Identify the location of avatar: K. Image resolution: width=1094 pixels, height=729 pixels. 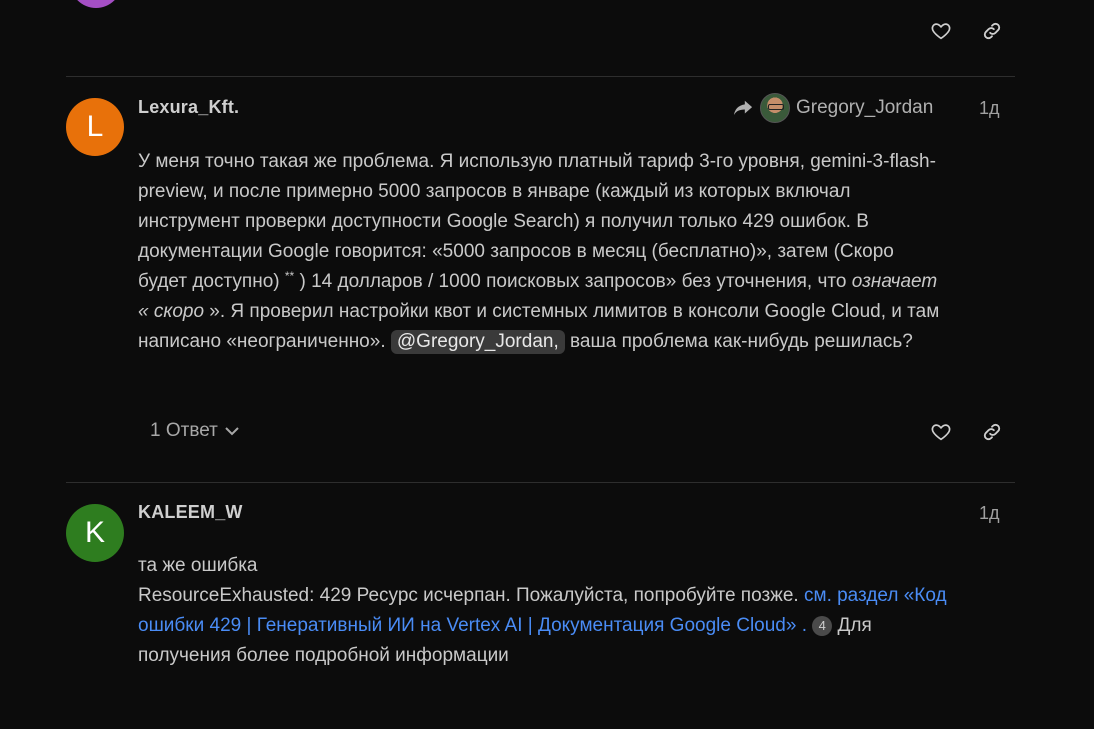
(95, 533).